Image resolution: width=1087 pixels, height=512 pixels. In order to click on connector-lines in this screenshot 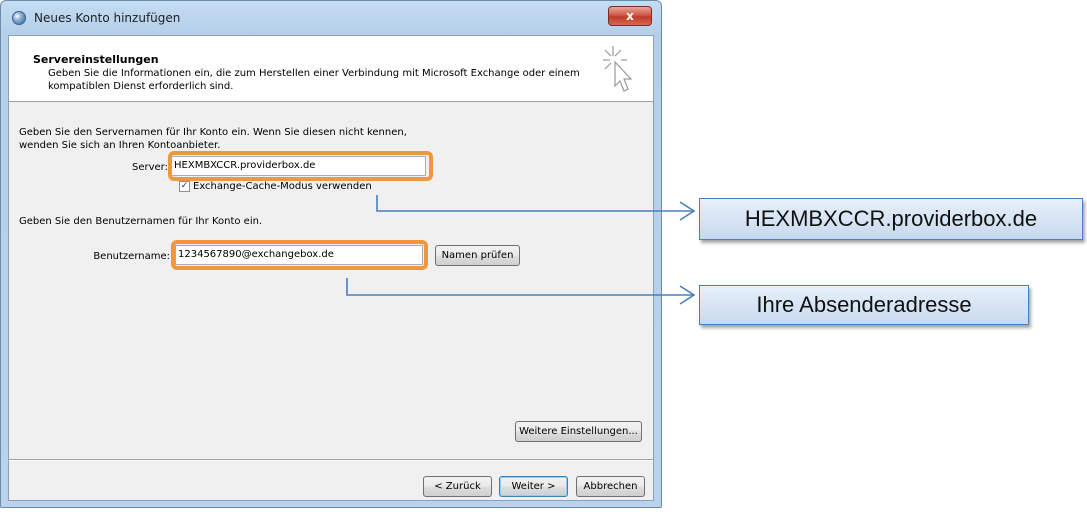, I will do `click(521, 250)`.